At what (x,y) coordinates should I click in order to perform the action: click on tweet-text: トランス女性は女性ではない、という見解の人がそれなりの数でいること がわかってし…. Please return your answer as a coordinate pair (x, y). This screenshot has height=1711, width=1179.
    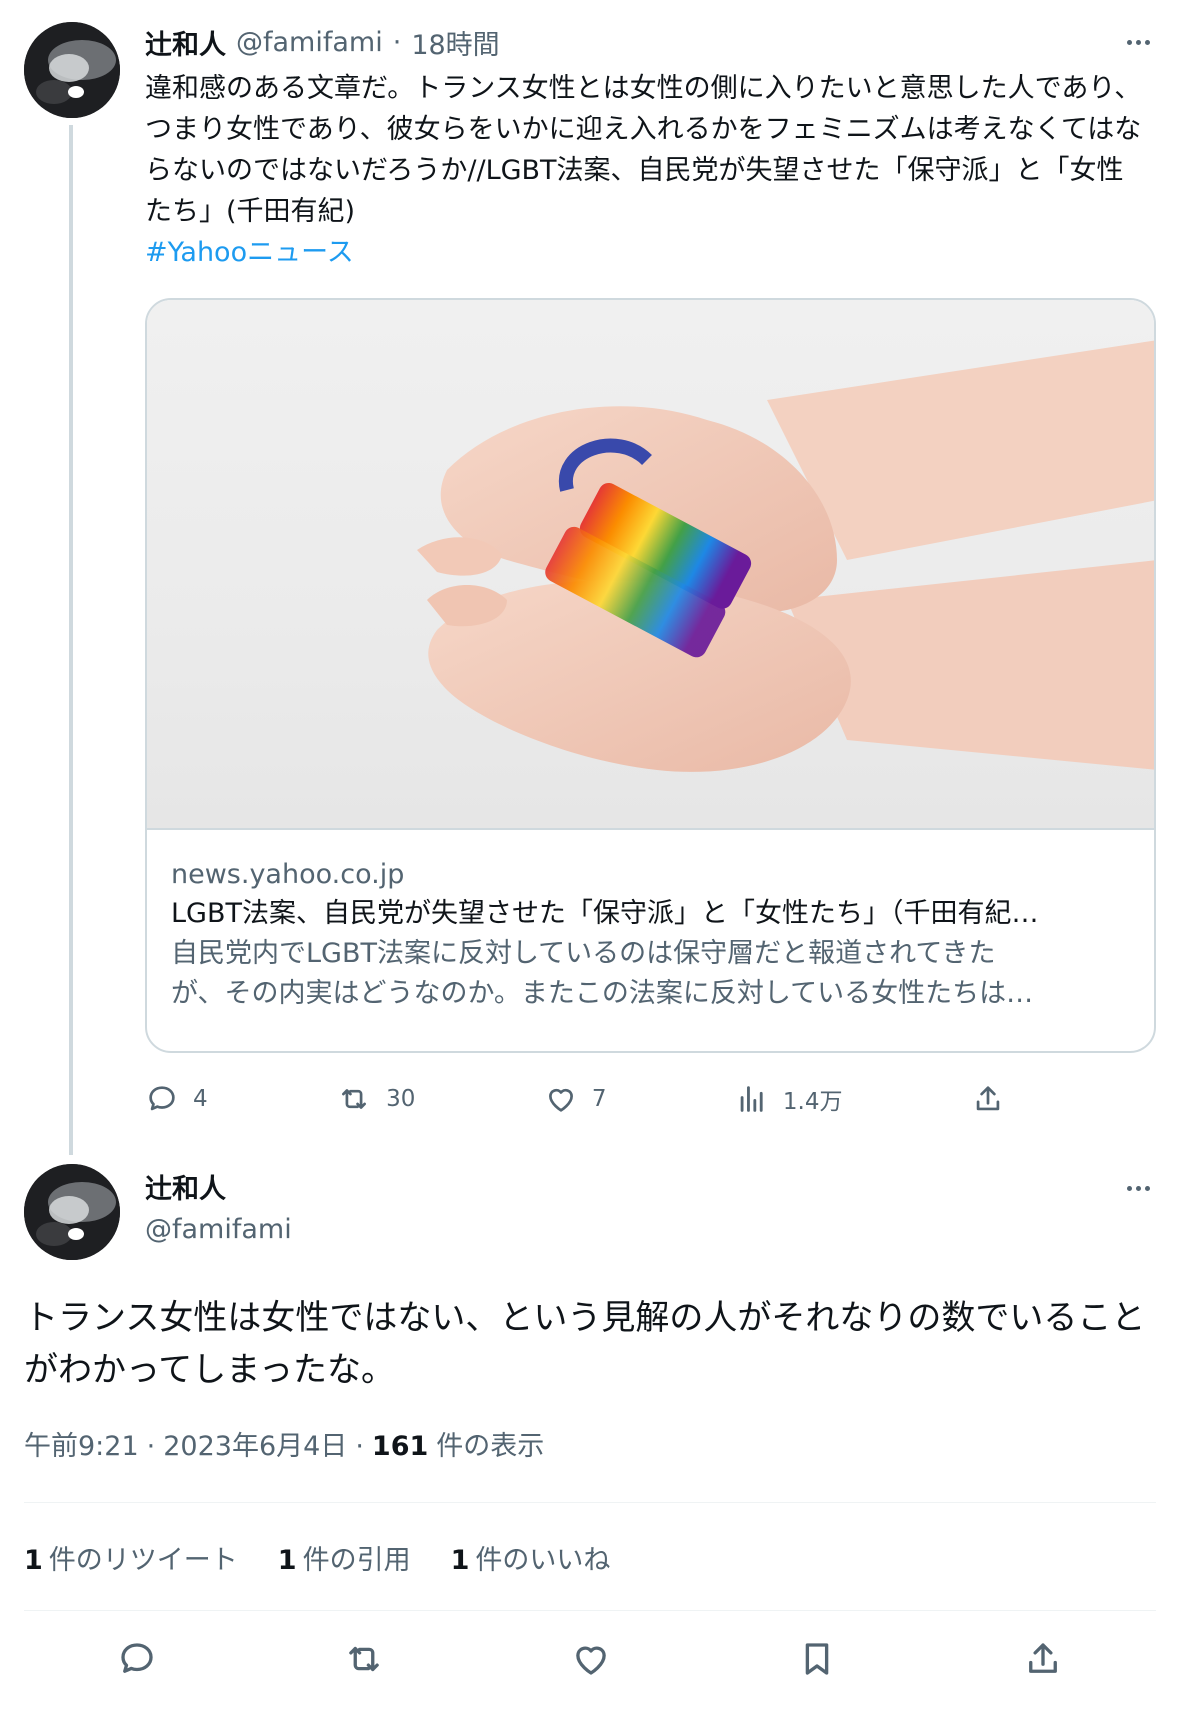
    Looking at the image, I should click on (594, 1344).